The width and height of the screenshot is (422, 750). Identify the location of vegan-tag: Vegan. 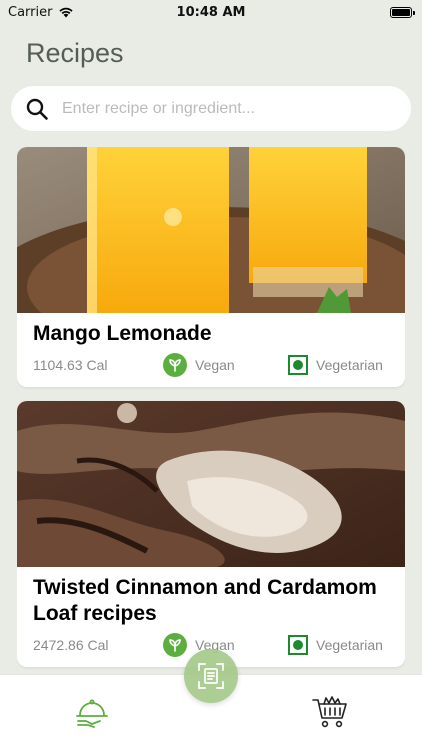
(225, 365).